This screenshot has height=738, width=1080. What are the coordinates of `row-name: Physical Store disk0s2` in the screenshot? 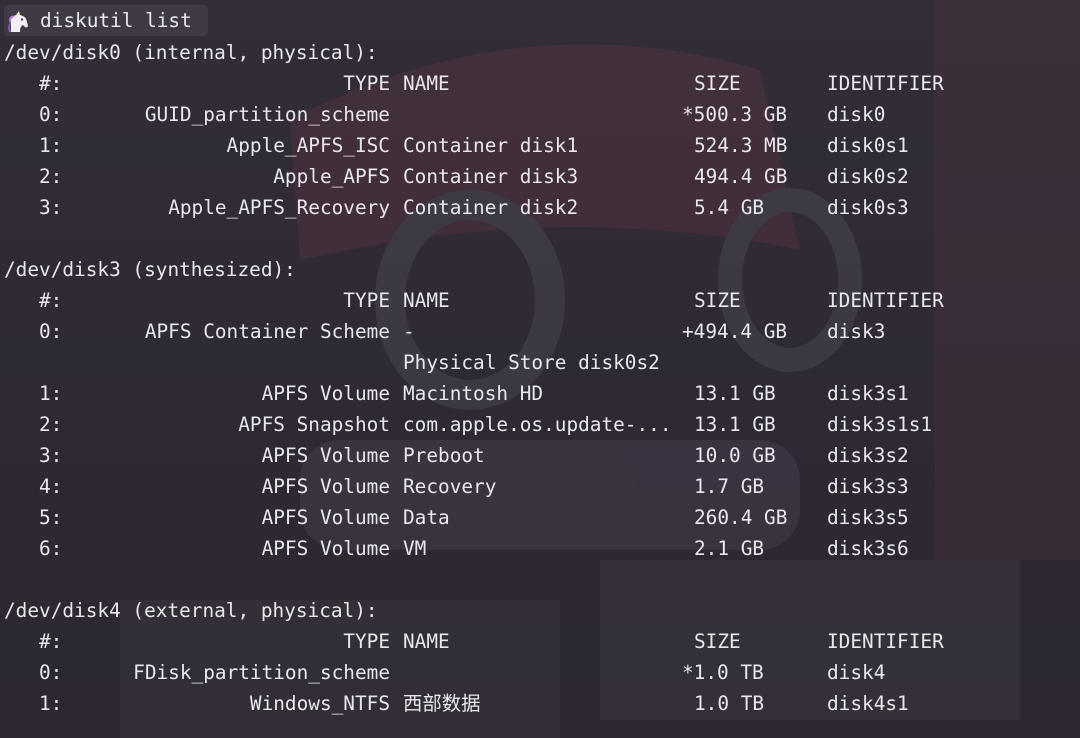 It's located at (531, 362).